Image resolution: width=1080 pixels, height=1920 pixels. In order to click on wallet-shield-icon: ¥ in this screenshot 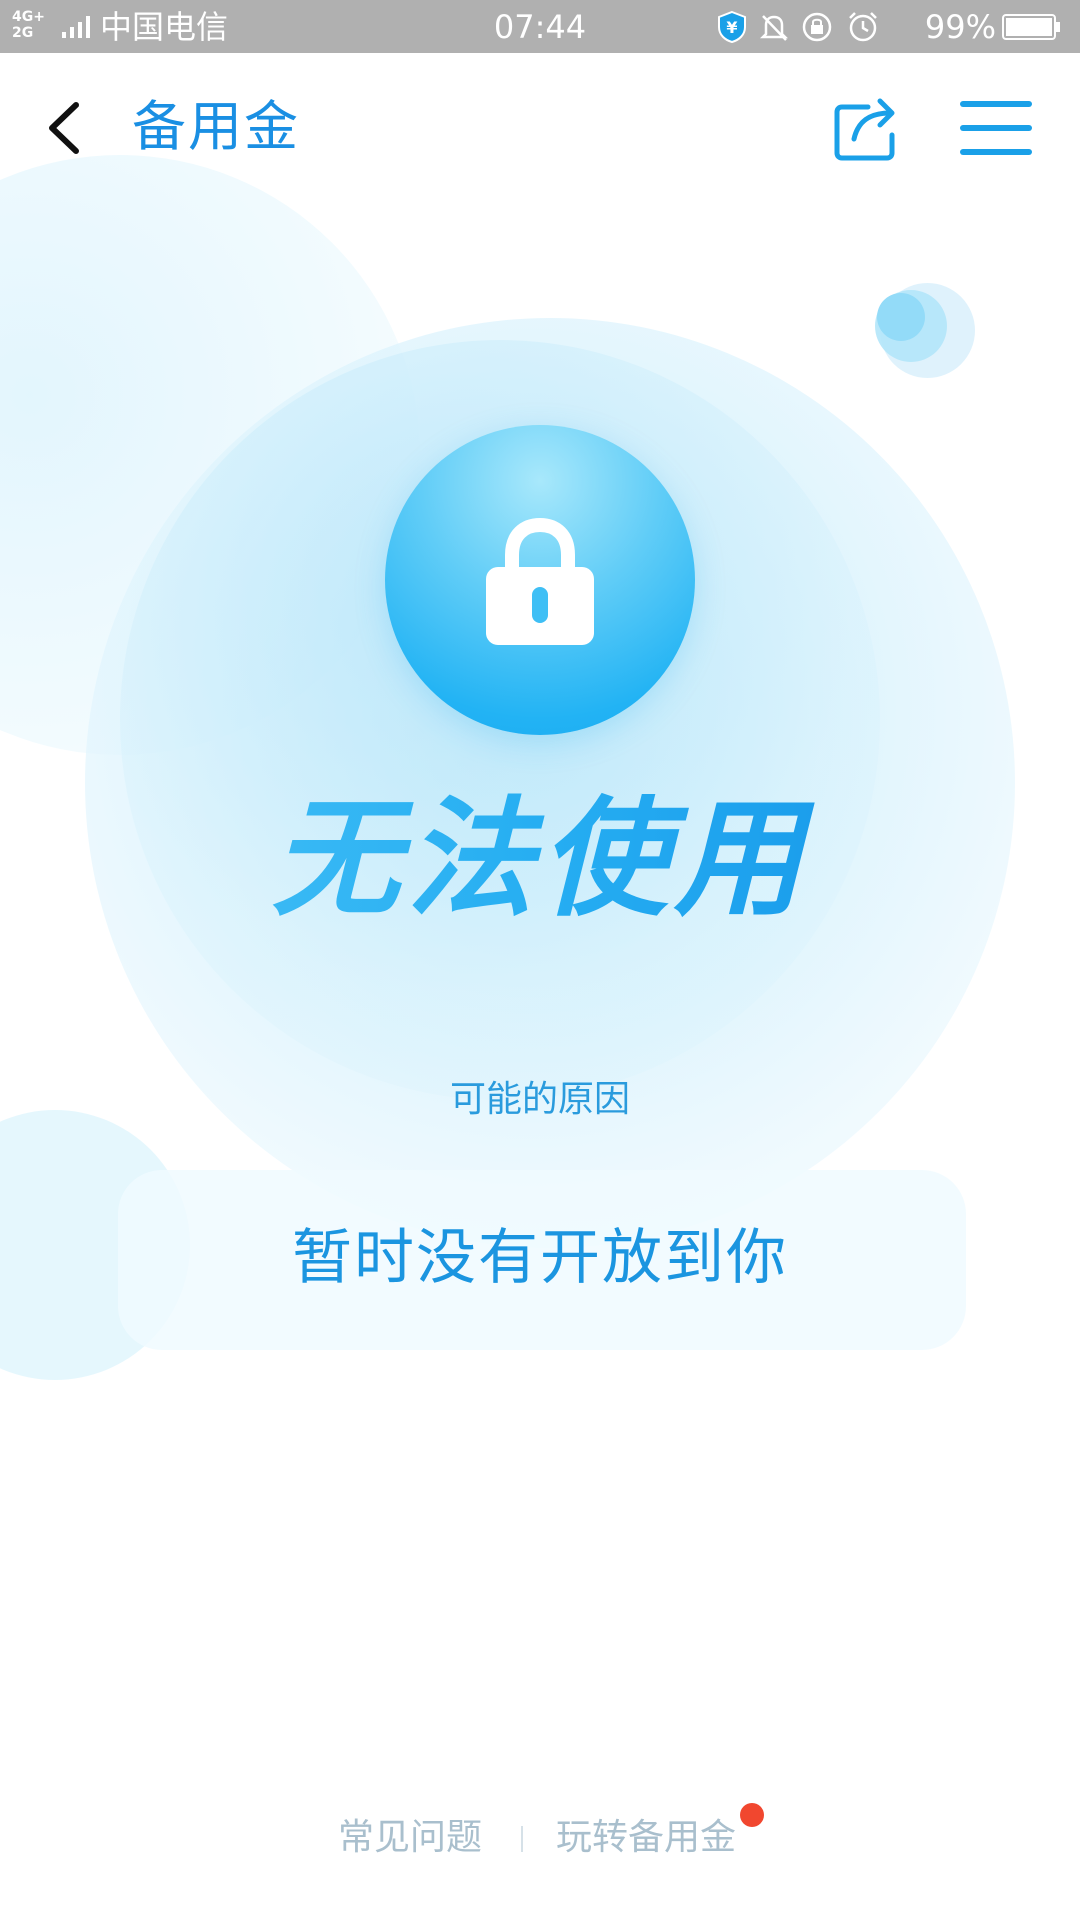, I will do `click(732, 27)`.